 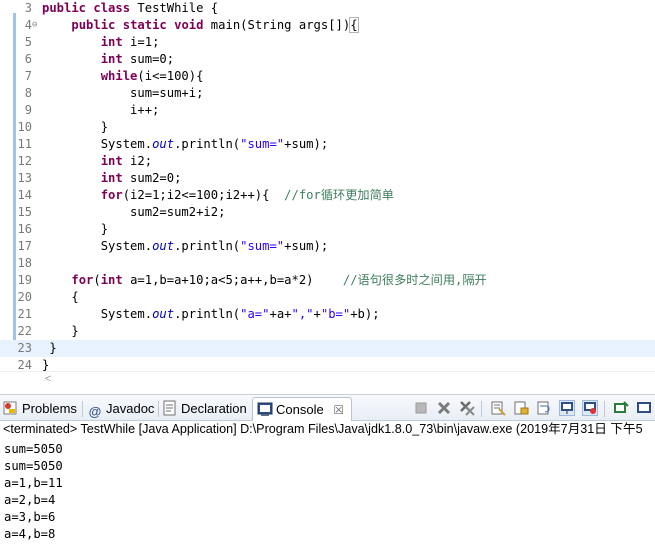 What do you see at coordinates (265, 409) in the screenshot?
I see `console-icon` at bounding box center [265, 409].